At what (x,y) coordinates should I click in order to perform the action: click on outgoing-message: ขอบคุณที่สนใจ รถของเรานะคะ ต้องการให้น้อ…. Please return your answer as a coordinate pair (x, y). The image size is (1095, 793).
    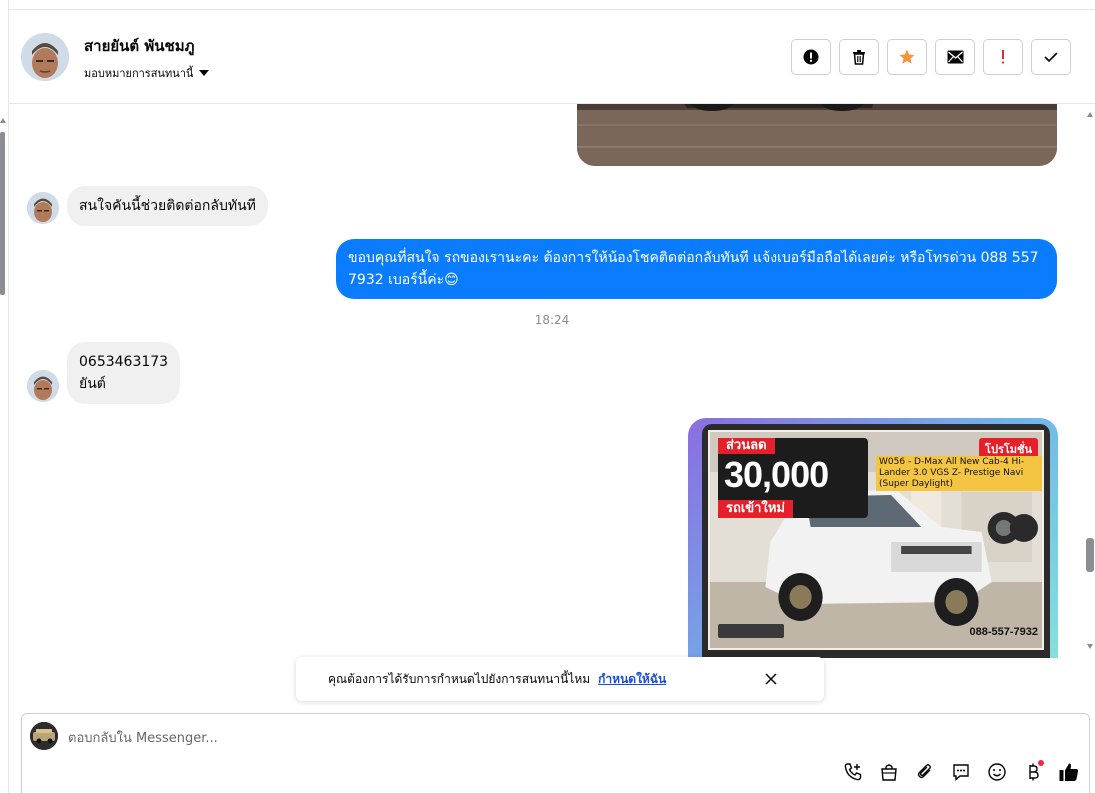
    Looking at the image, I should click on (696, 269).